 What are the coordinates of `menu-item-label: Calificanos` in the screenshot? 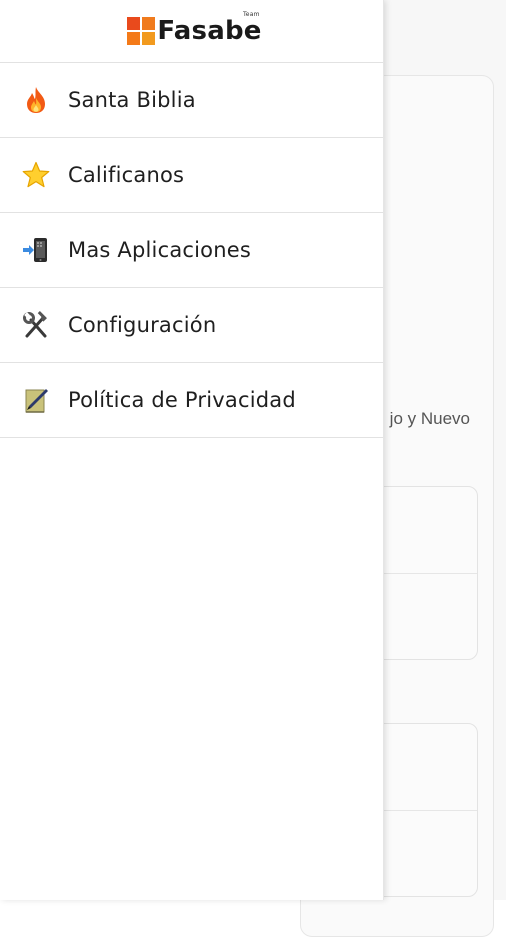 It's located at (126, 175).